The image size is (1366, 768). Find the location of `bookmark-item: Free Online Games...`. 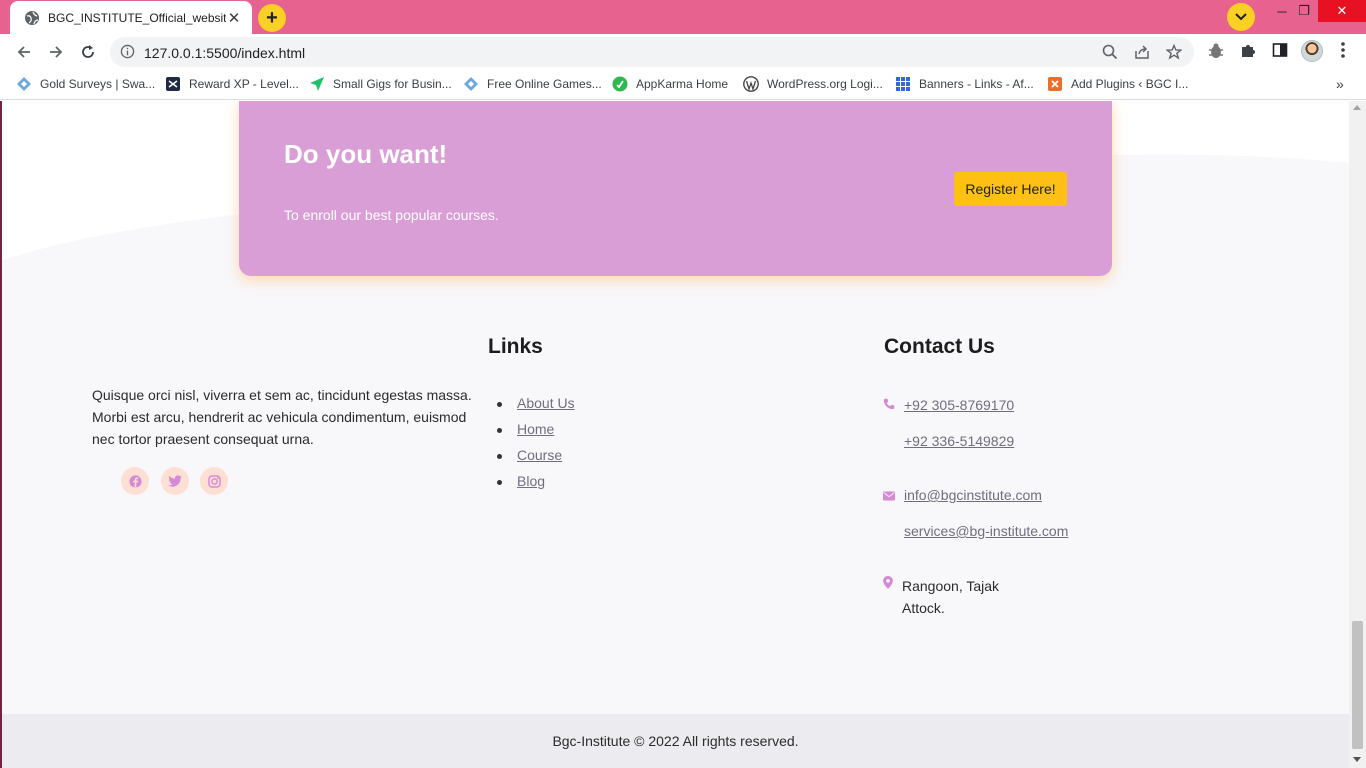

bookmark-item: Free Online Games... is located at coordinates (532, 84).